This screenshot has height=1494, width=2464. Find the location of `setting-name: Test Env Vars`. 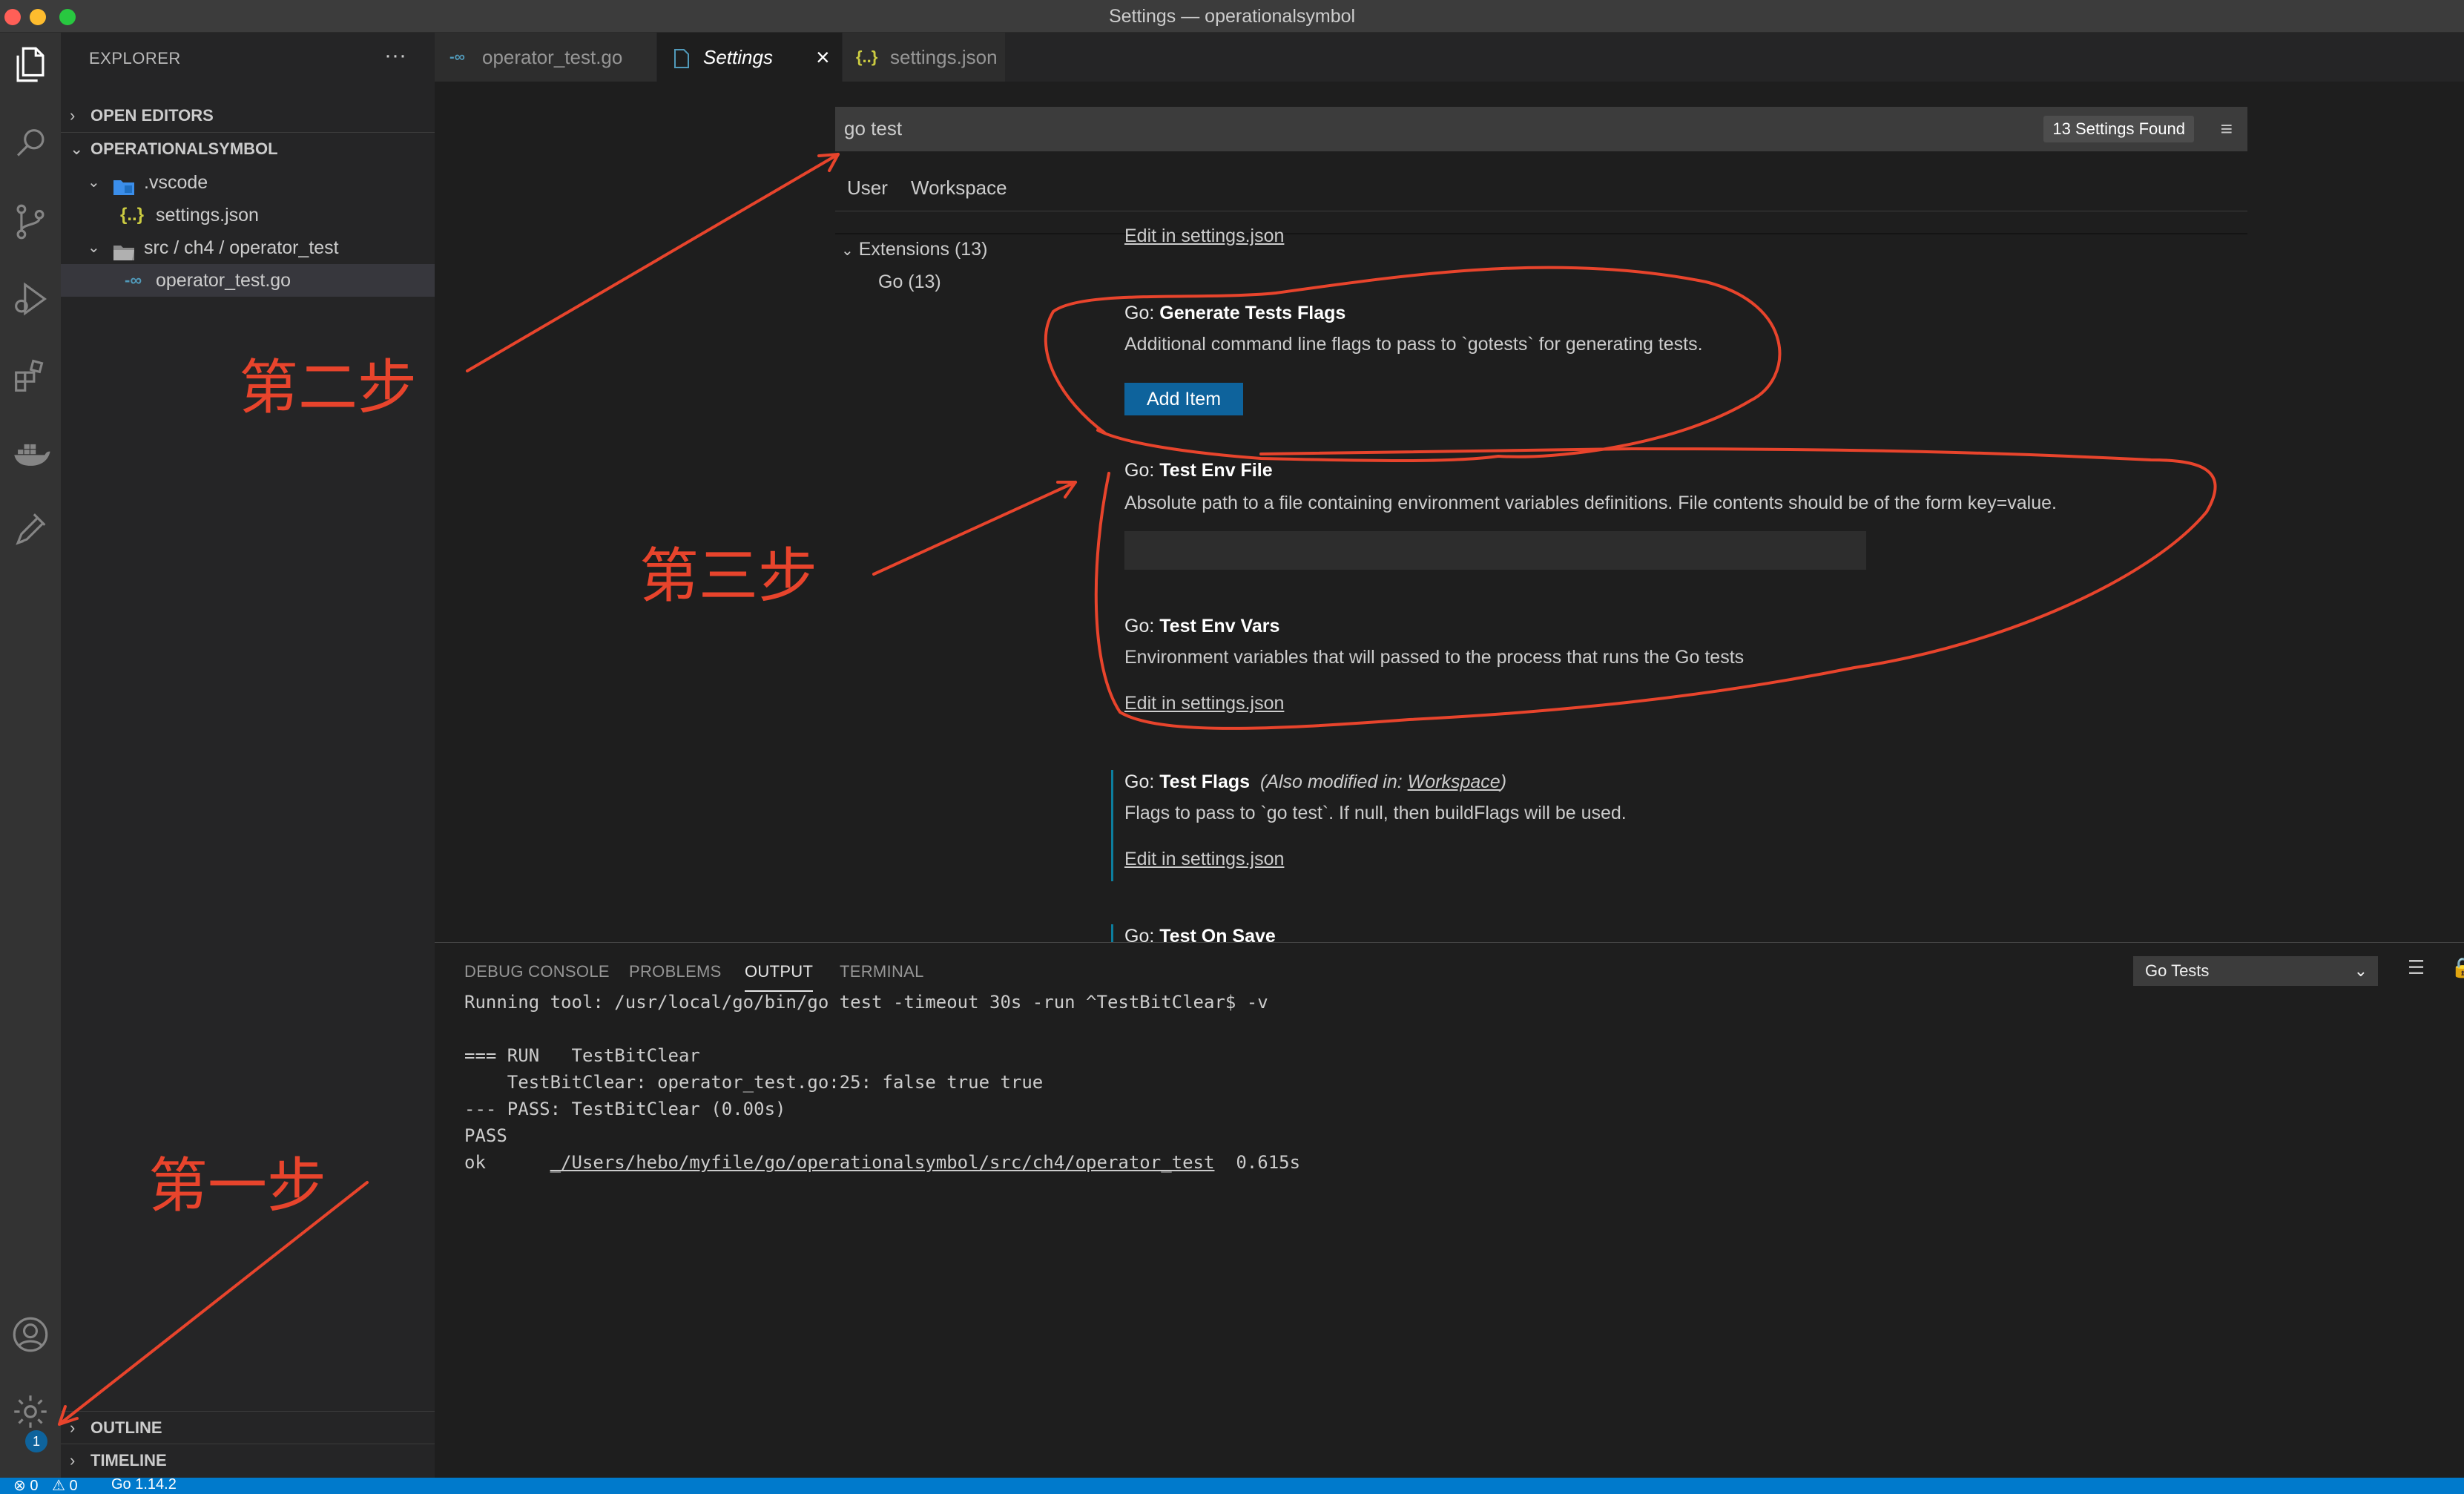

setting-name: Test Env Vars is located at coordinates (1220, 626).